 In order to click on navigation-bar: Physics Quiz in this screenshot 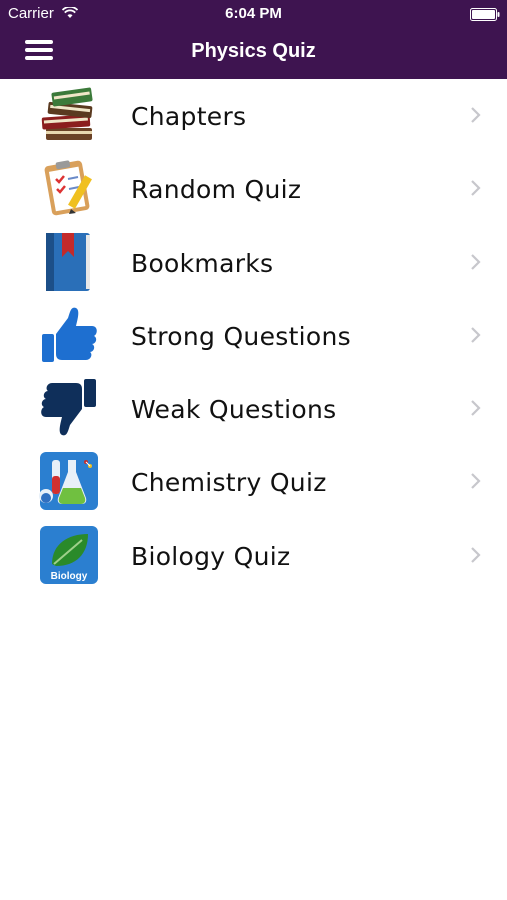, I will do `click(253, 53)`.